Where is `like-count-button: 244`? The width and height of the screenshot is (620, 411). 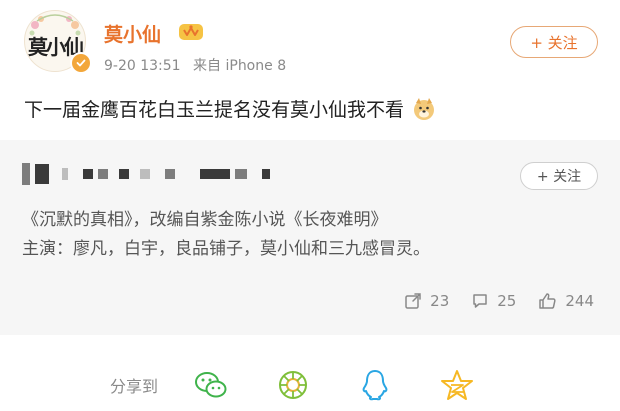 like-count-button: 244 is located at coordinates (566, 301).